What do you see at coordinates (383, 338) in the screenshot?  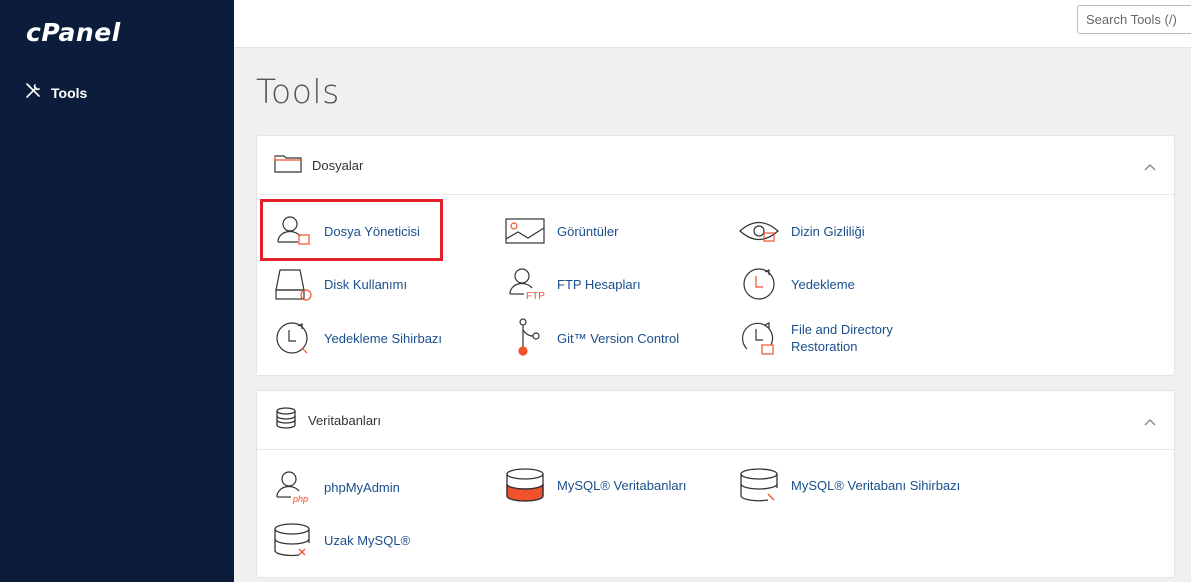 I see `tool-label: Yedekleme Sihirbazı` at bounding box center [383, 338].